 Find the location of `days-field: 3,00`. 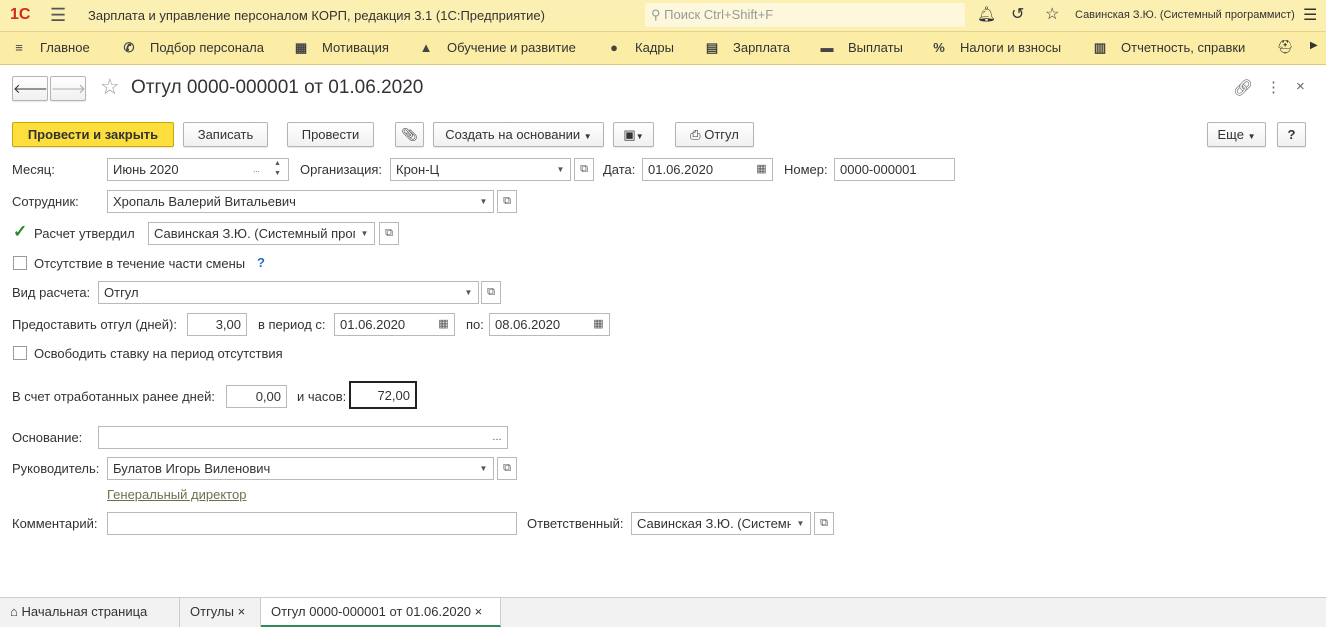

days-field: 3,00 is located at coordinates (217, 324).